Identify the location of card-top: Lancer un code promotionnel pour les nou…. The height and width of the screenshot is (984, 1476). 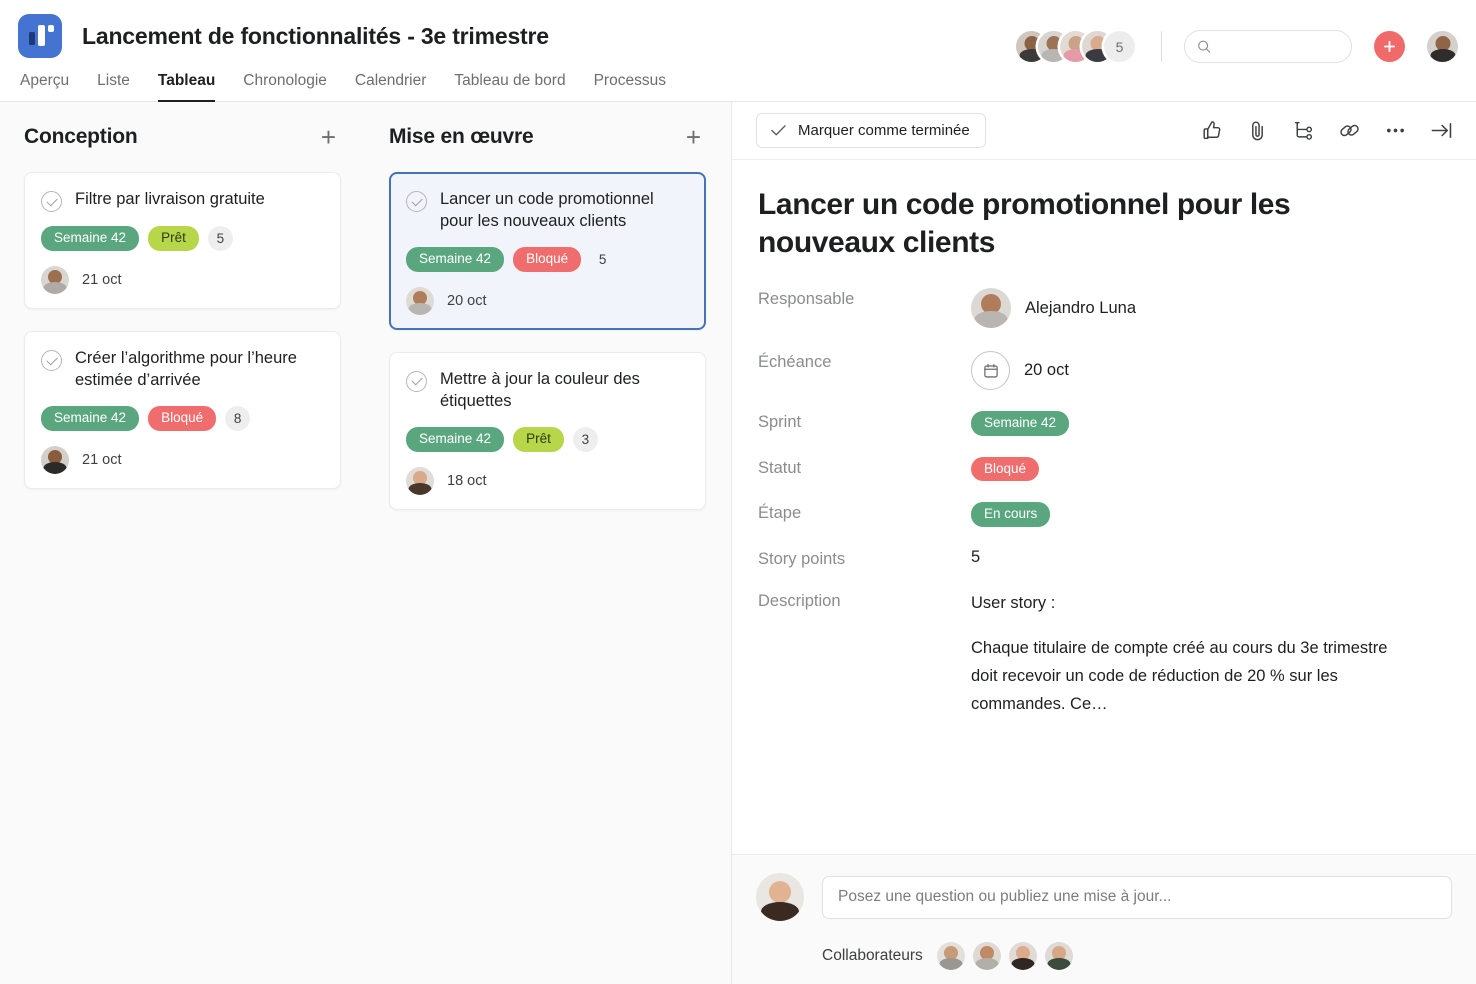
(547, 211).